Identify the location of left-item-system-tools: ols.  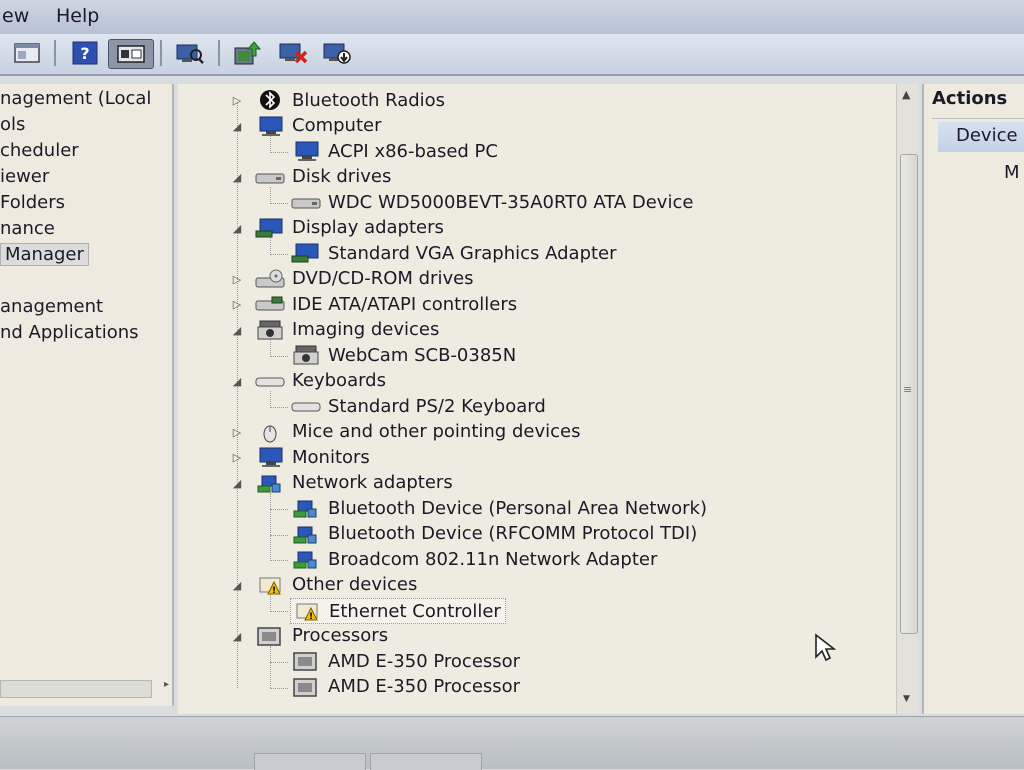
(12, 124).